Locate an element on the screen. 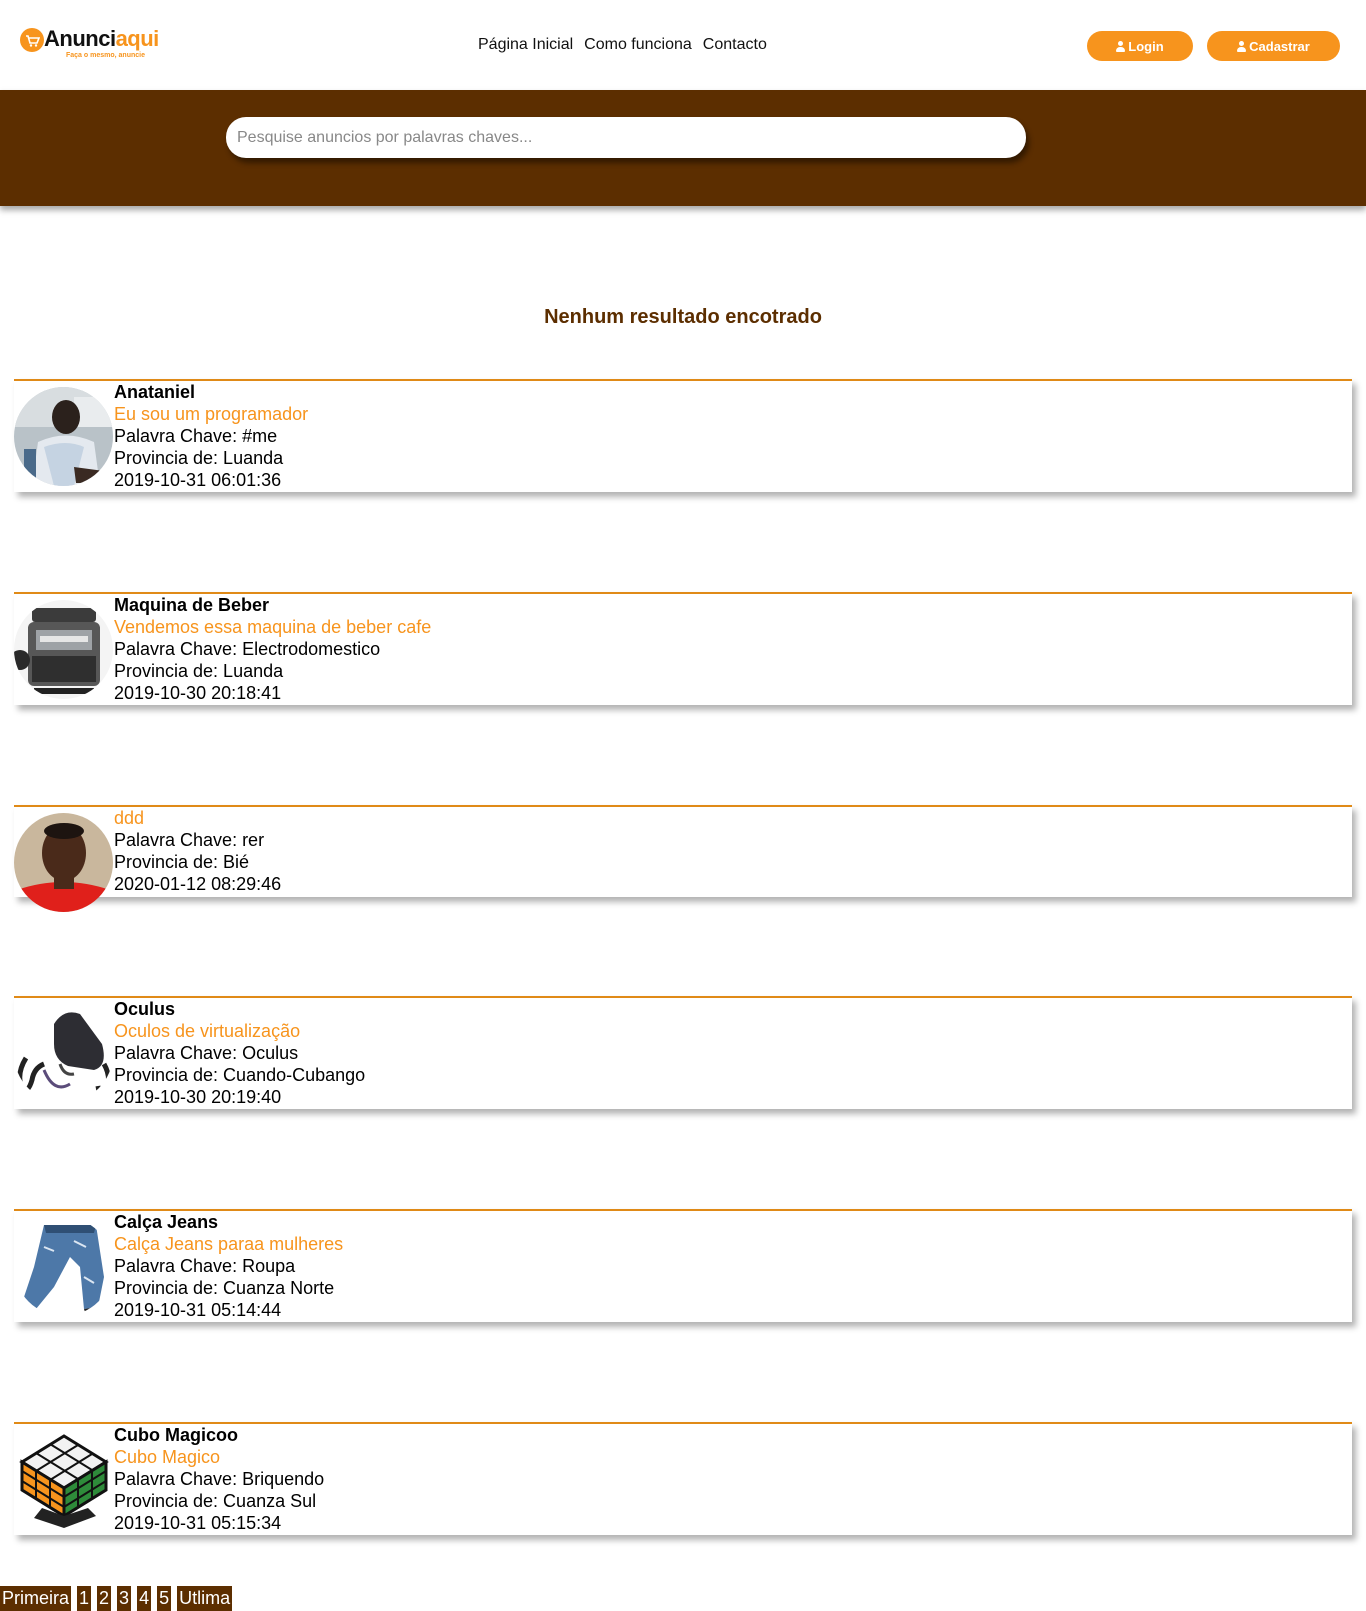  logo: Anunciaqui Faça o mesmo, anuncie is located at coordinates (92, 44).